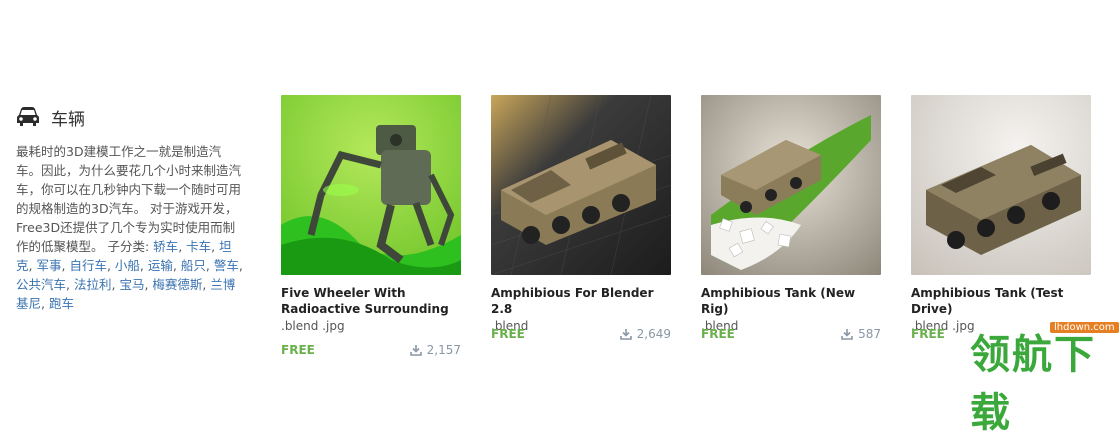  What do you see at coordinates (132, 117) in the screenshot?
I see `category-header: 车辆` at bounding box center [132, 117].